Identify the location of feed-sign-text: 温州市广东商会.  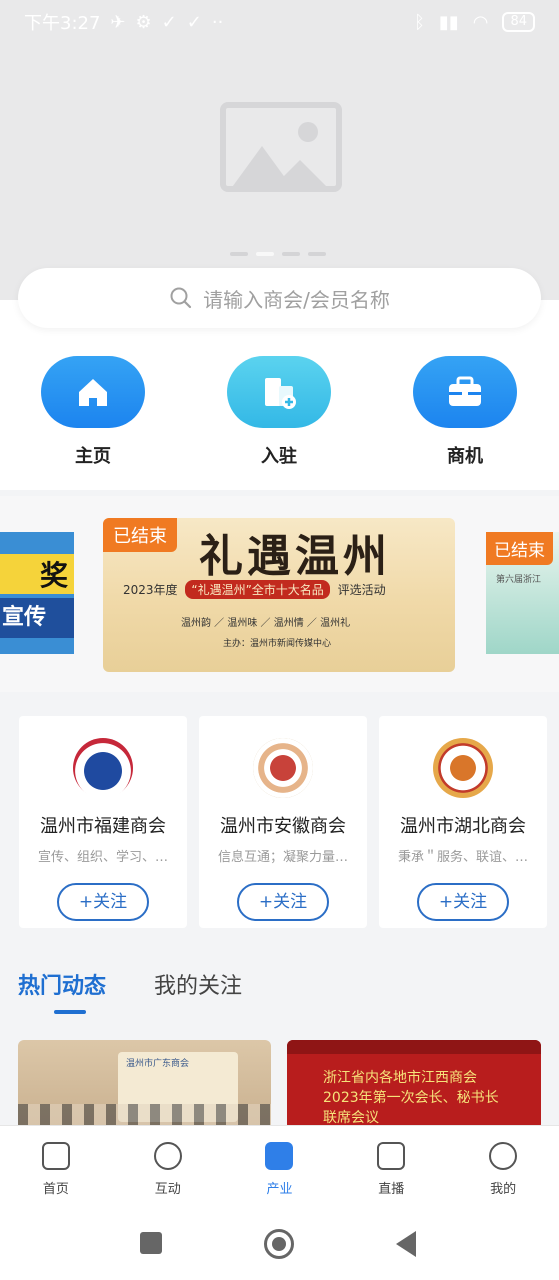
(158, 1064).